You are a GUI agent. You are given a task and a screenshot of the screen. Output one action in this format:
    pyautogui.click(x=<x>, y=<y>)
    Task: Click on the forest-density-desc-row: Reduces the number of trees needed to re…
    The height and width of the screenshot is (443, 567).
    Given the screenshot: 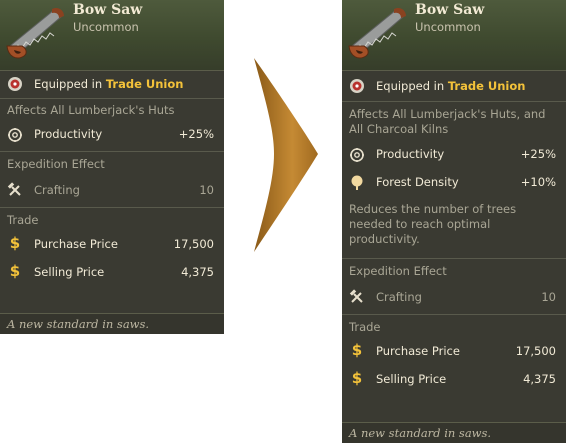 What is the action you would take?
    pyautogui.click(x=454, y=228)
    